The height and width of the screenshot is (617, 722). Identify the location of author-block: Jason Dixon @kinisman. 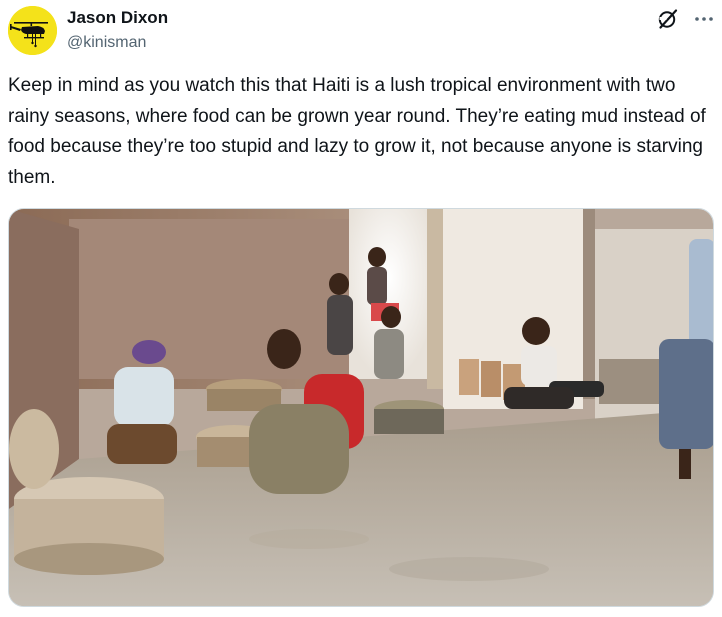
(117, 30).